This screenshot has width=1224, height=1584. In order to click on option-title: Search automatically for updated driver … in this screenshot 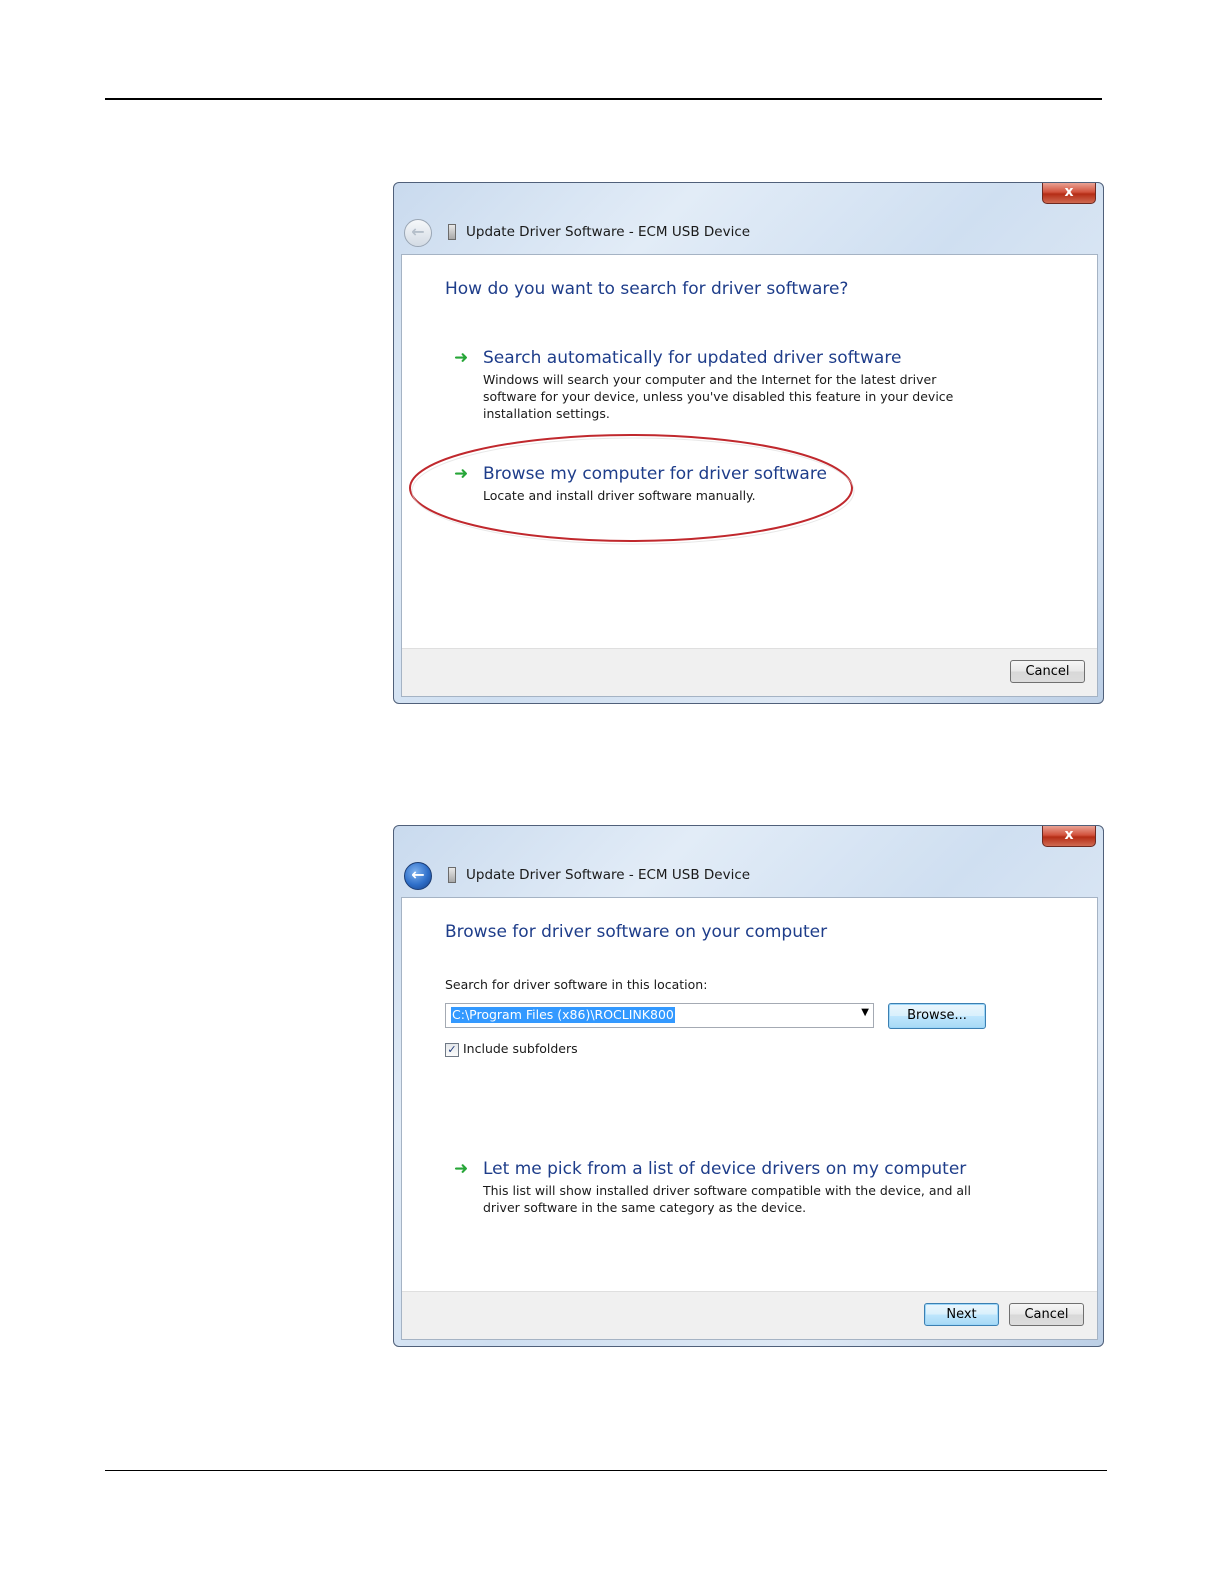, I will do `click(692, 358)`.